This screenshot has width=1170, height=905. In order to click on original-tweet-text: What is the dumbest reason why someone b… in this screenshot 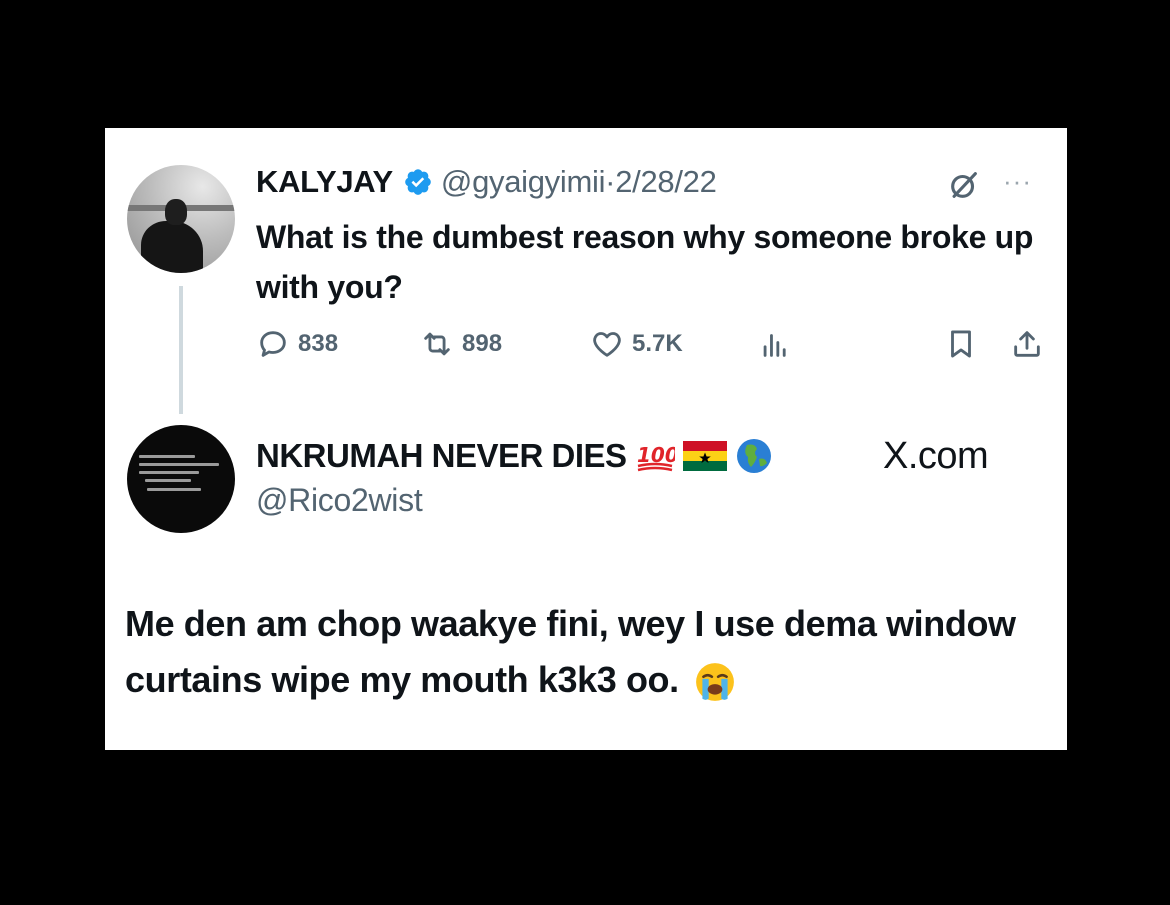, I will do `click(645, 262)`.